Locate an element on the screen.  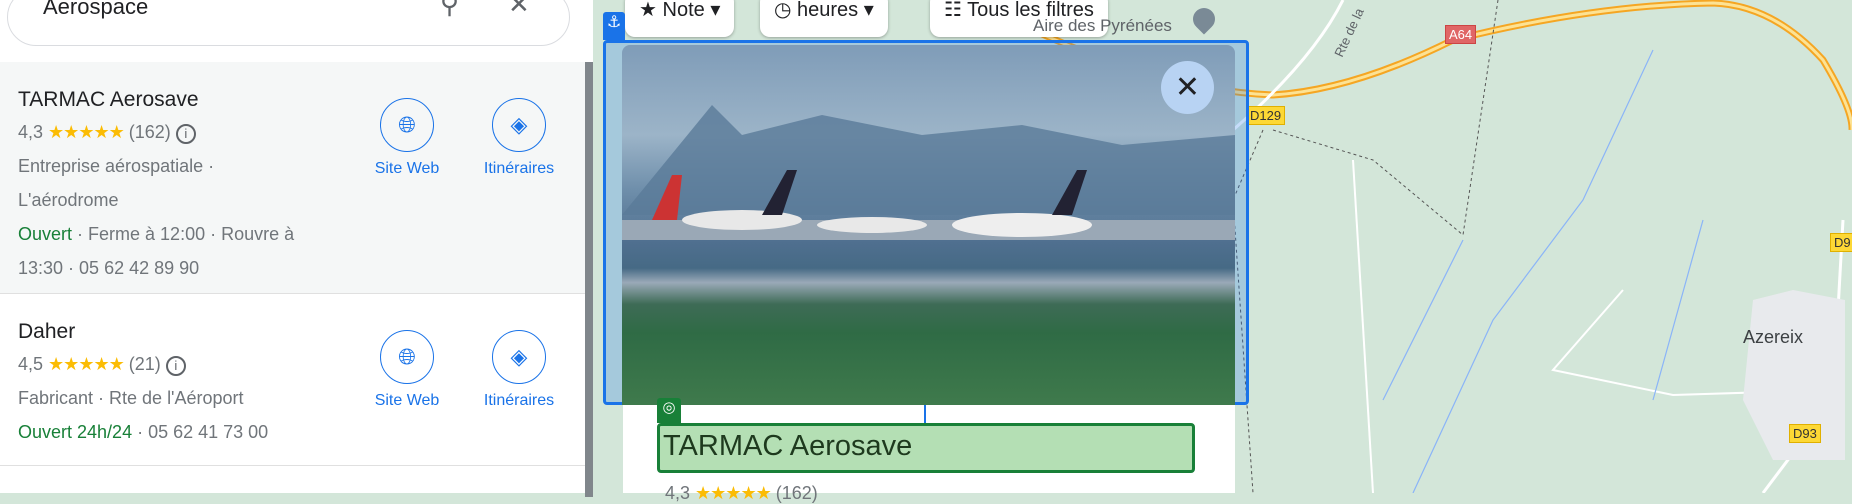
rating-filter-chip: ★ Note ▾ is located at coordinates (680, 18).